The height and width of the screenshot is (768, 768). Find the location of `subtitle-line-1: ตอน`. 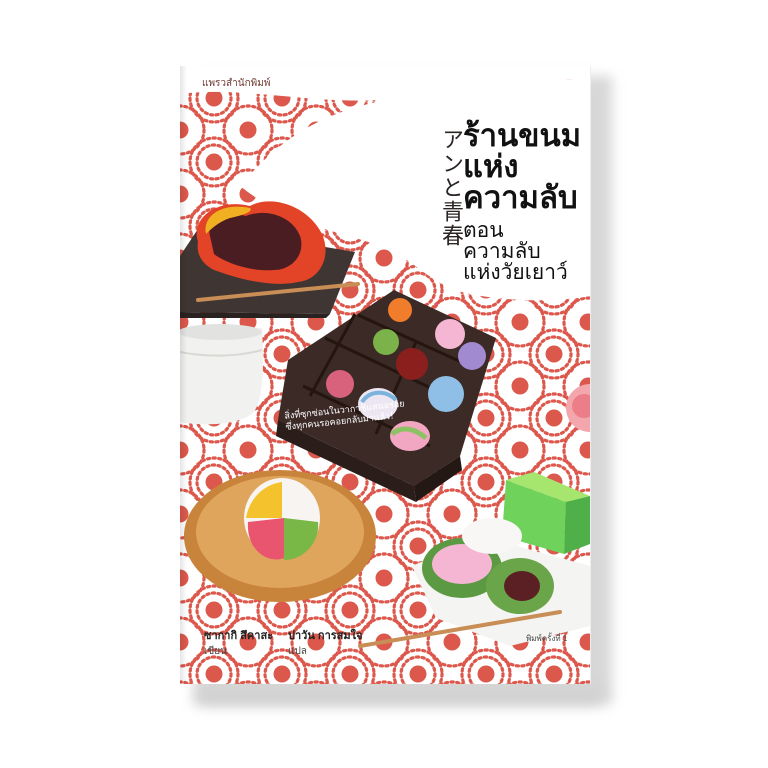

subtitle-line-1: ตอน is located at coordinates (483, 230).